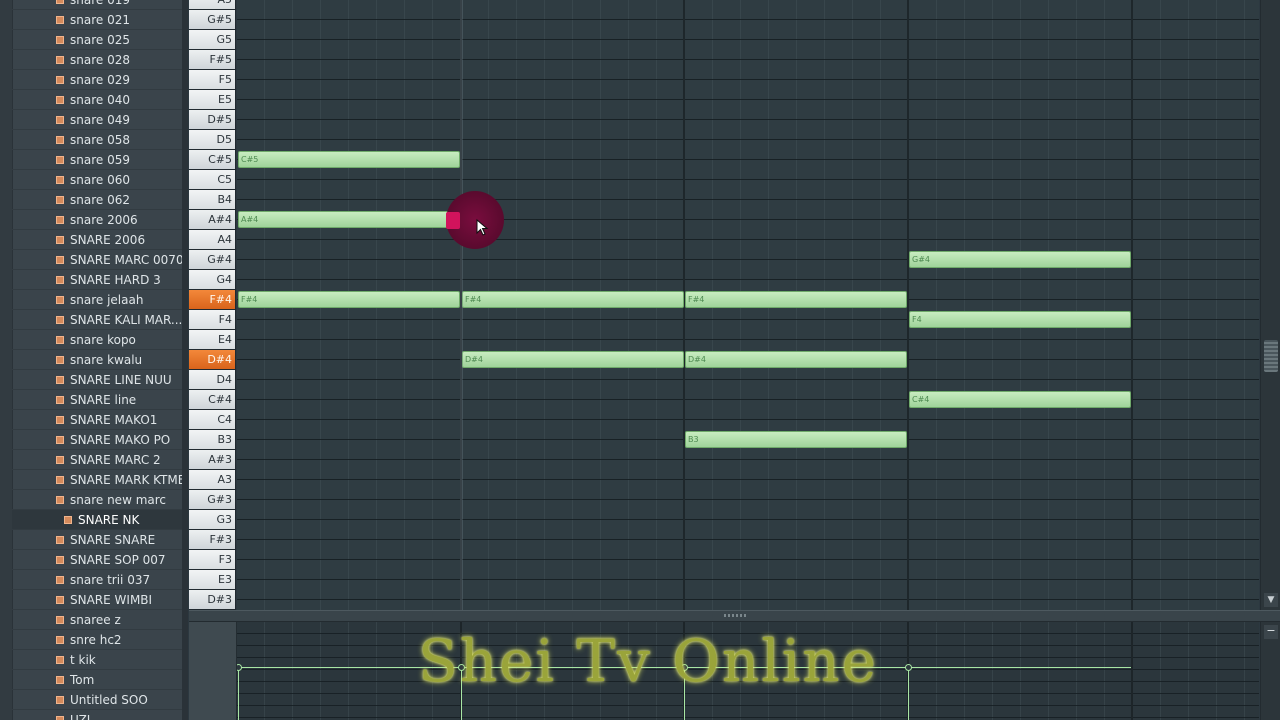 The height and width of the screenshot is (720, 1280). Describe the element at coordinates (100, 160) in the screenshot. I see `browser-item-label: snare 059` at that location.